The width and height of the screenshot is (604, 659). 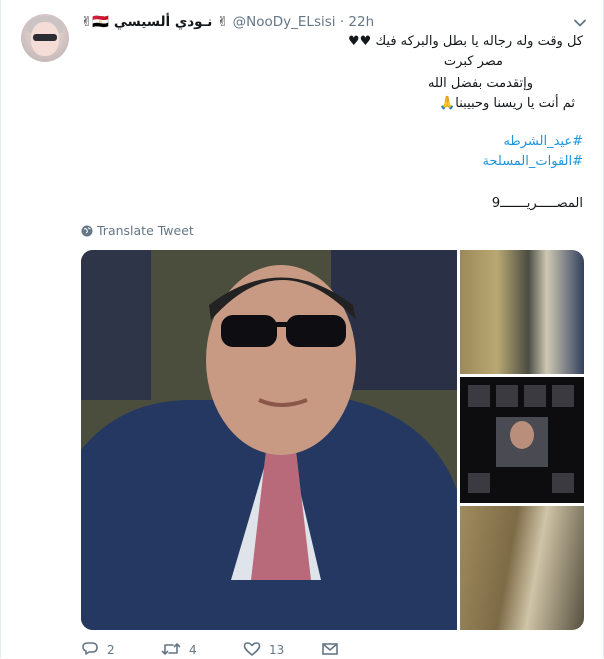 I want to click on tweet-signature: المصـــــريـــــــ9, so click(x=537, y=203).